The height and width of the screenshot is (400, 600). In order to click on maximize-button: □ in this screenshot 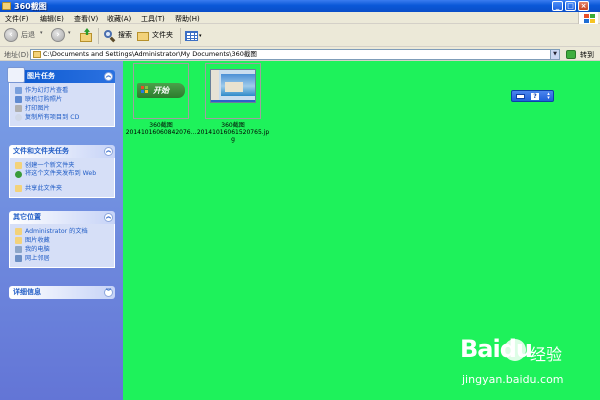, I will do `click(570, 6)`.